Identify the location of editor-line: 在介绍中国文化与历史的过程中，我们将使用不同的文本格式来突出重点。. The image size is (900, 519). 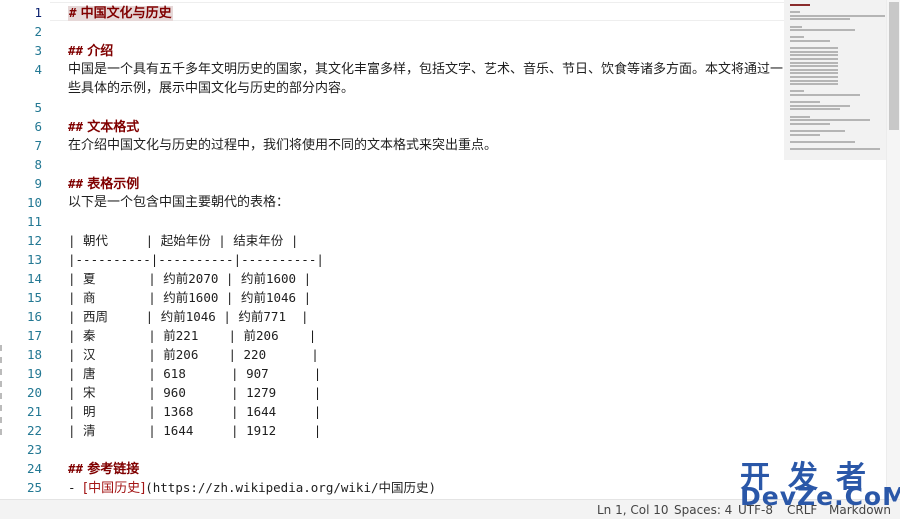
(282, 145).